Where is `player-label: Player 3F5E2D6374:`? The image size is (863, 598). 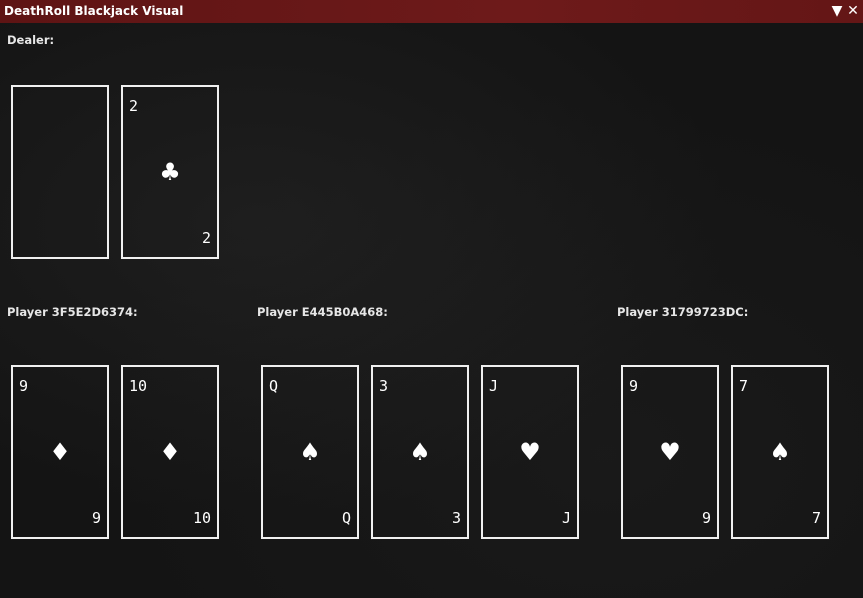
player-label: Player 3F5E2D6374: is located at coordinates (72, 312).